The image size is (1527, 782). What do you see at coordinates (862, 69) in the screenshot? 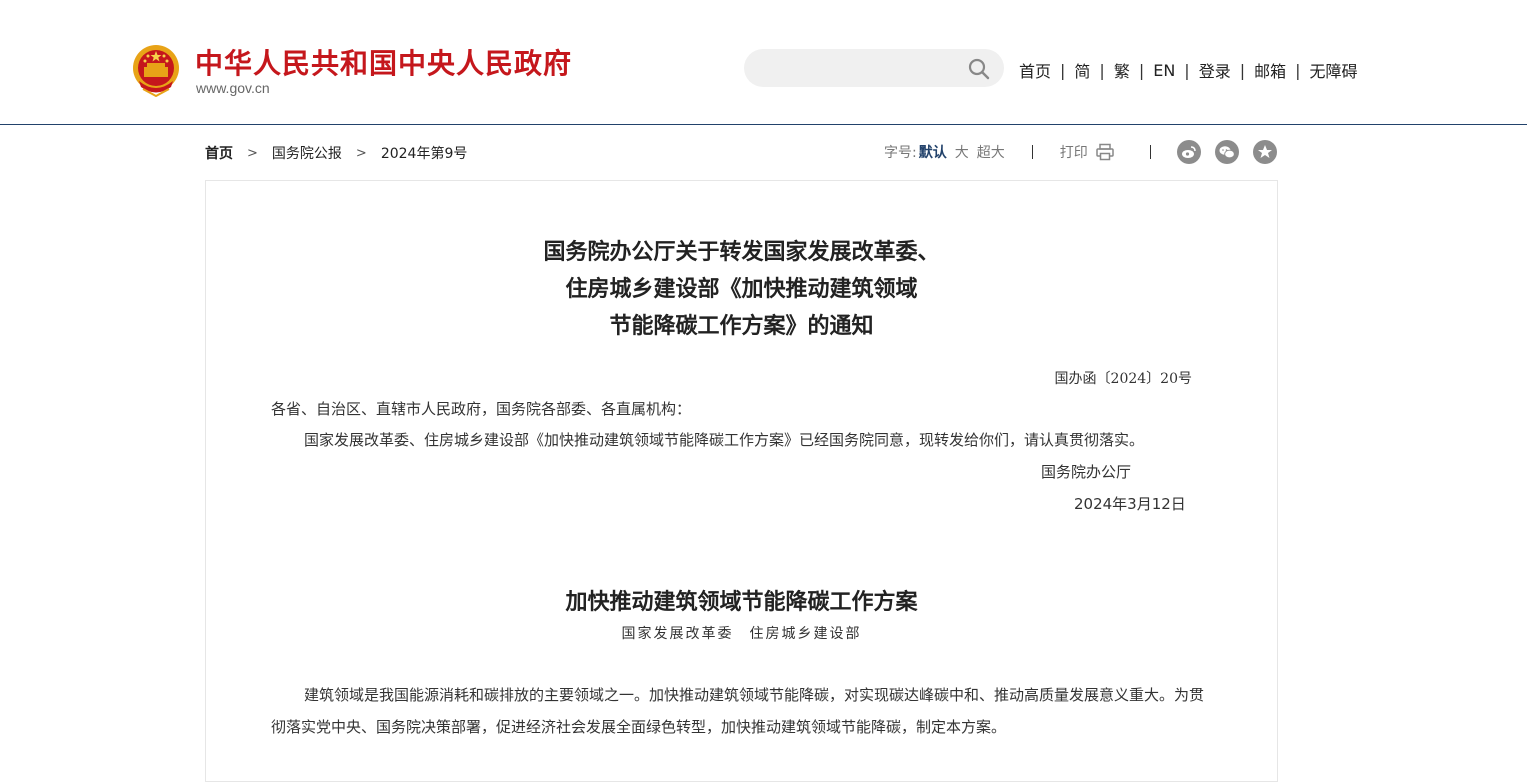
I see `search-input` at bounding box center [862, 69].